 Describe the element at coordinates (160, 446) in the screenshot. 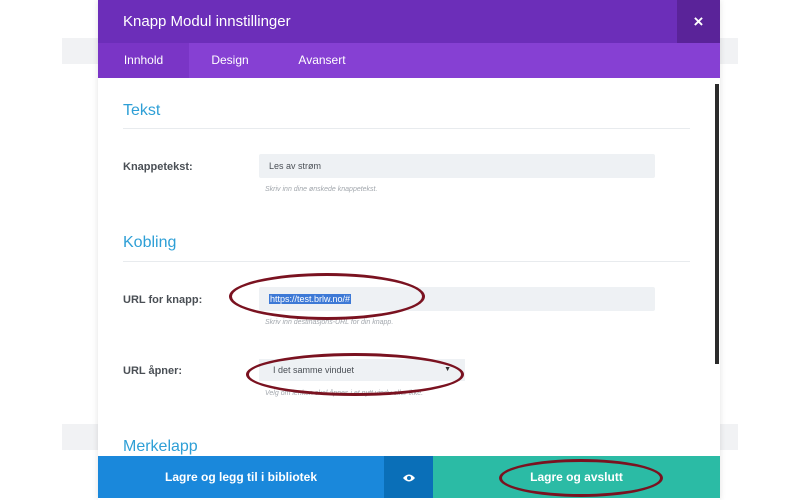

I see `section-title-merkelapp: Merkelapp` at that location.